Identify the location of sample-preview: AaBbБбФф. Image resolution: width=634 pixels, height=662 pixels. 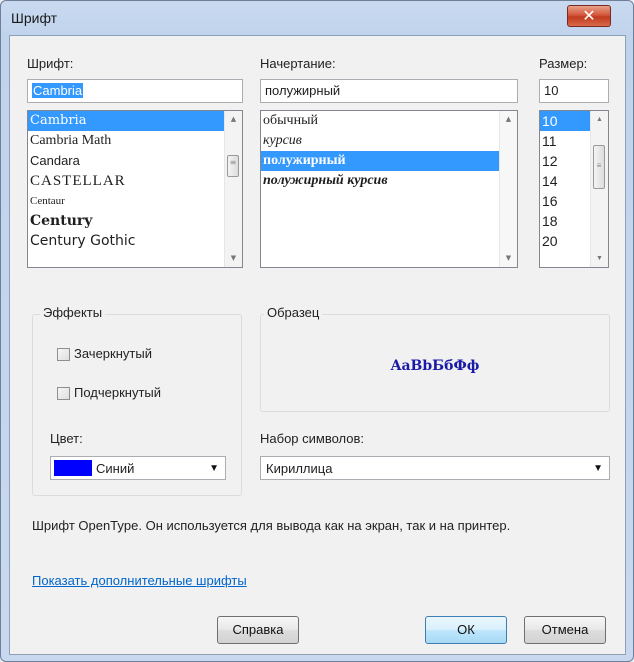
(435, 366).